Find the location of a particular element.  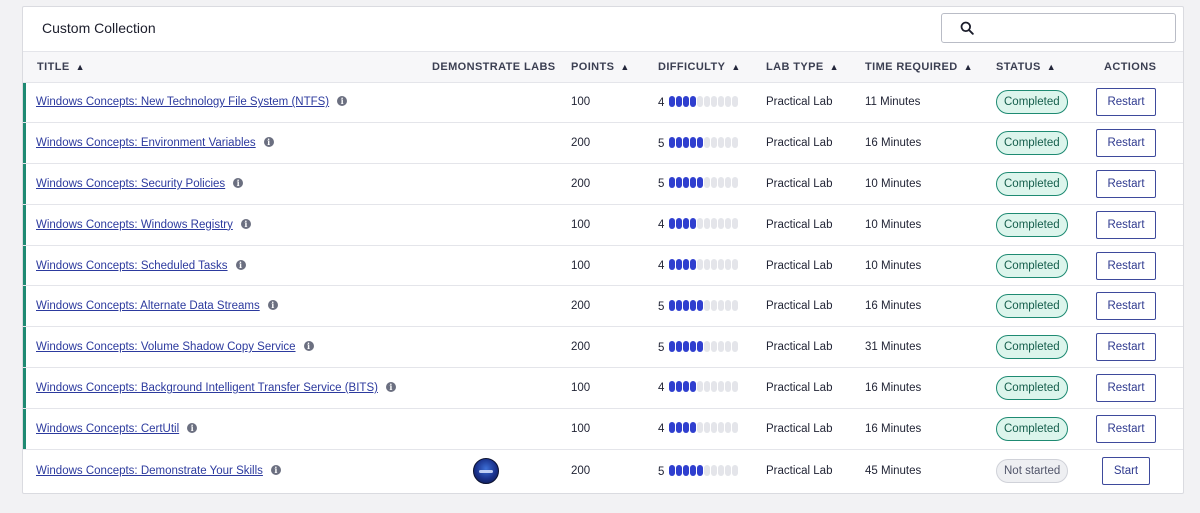

column-lab-type: LAB TYPE ▲ is located at coordinates (815, 67).